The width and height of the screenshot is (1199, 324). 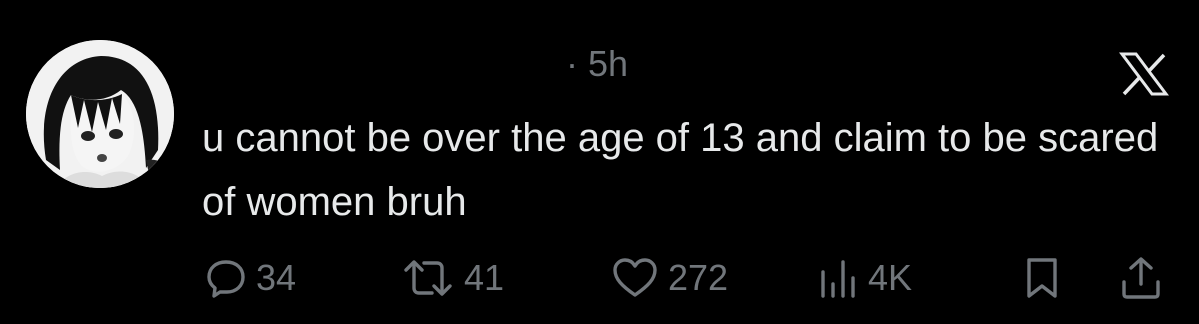 What do you see at coordinates (597, 64) in the screenshot?
I see `timestamp: · 5h` at bounding box center [597, 64].